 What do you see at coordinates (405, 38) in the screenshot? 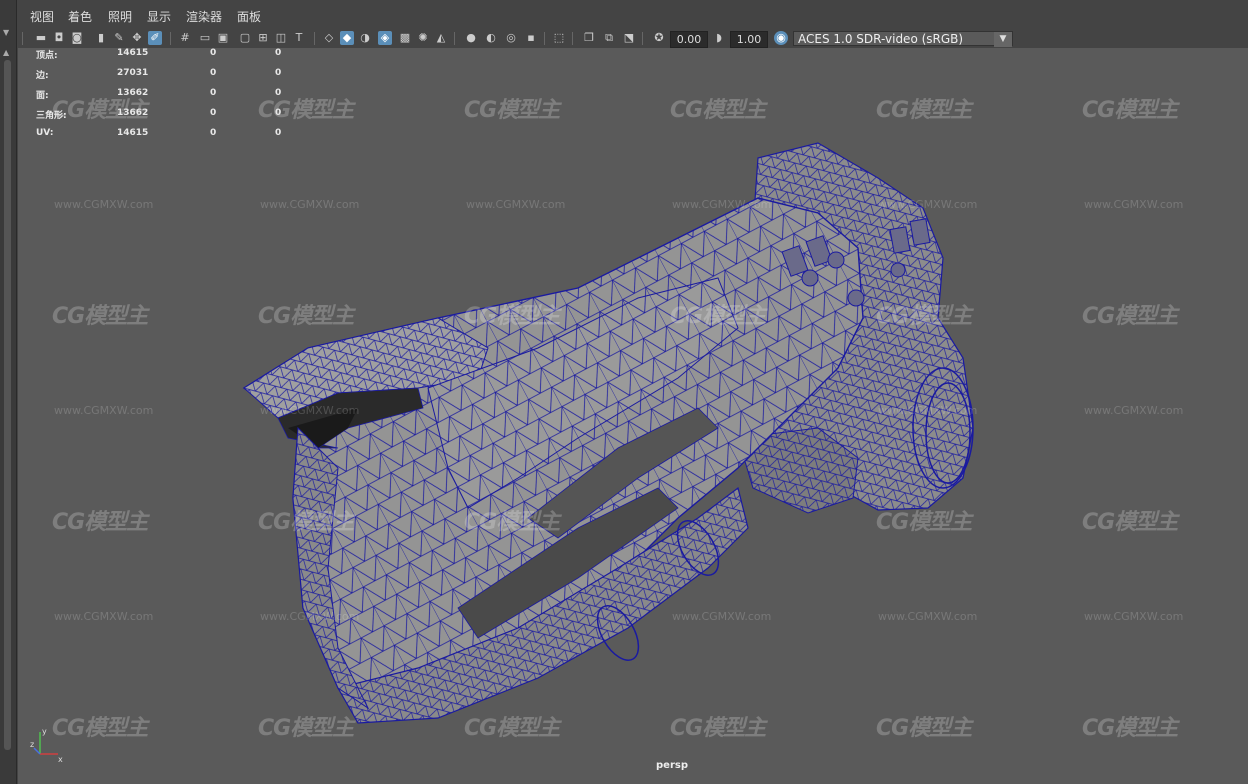
I see `textured-icon: ▩` at bounding box center [405, 38].